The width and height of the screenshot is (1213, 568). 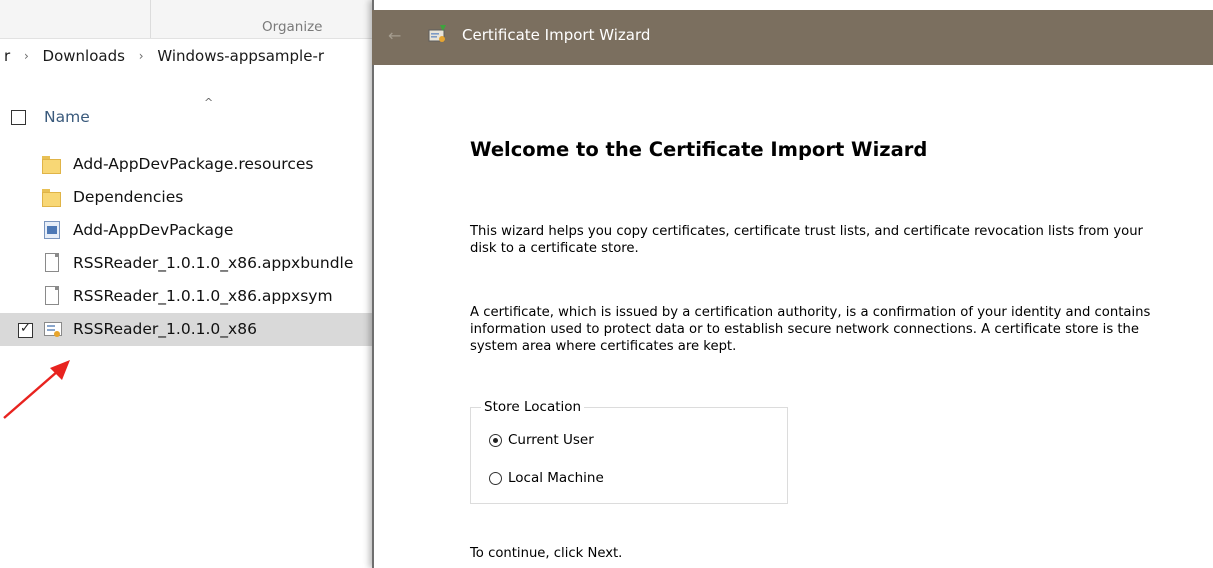 I want to click on row-checkbox: ✓, so click(x=25, y=329).